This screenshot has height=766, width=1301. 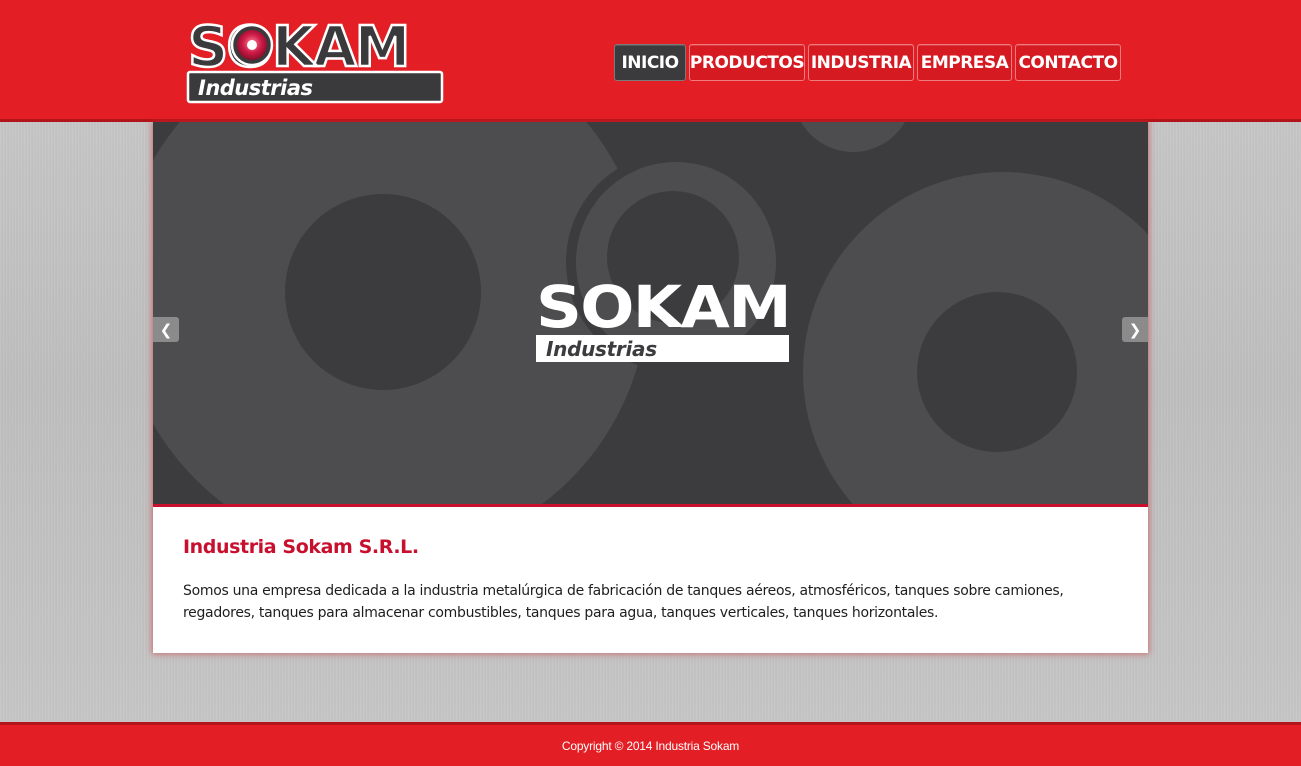 I want to click on logo-wordmark: SOKAM, so click(x=298, y=47).